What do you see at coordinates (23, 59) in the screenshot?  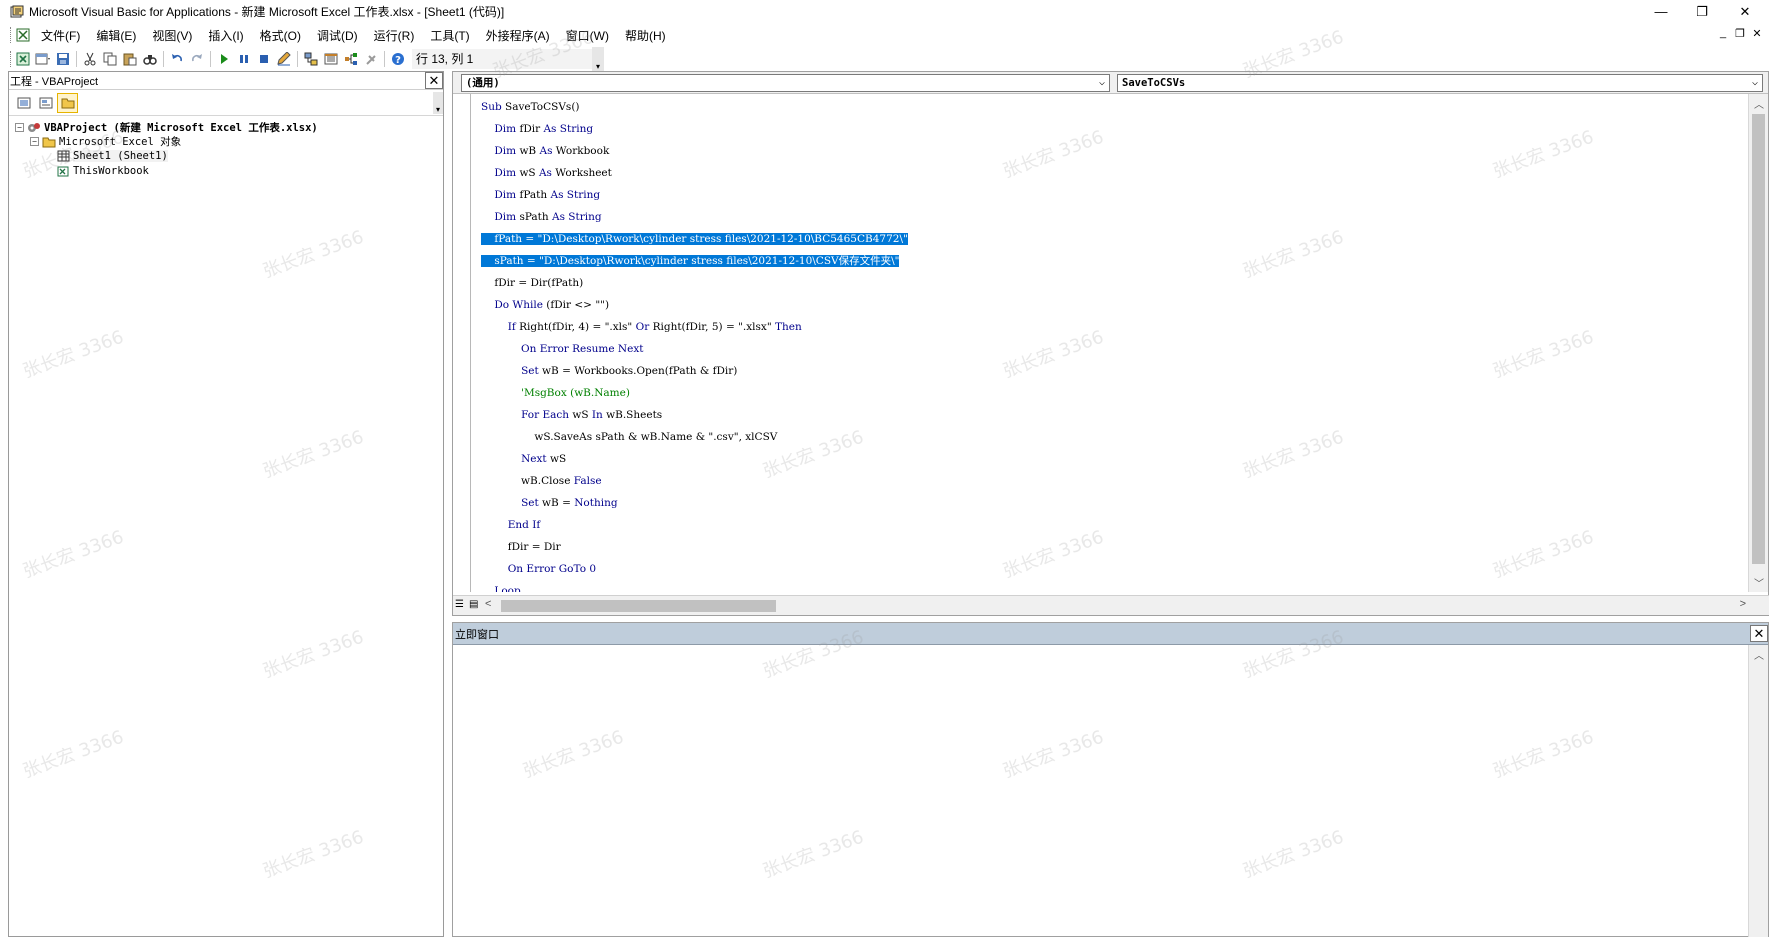 I see `view-excel-icon` at bounding box center [23, 59].